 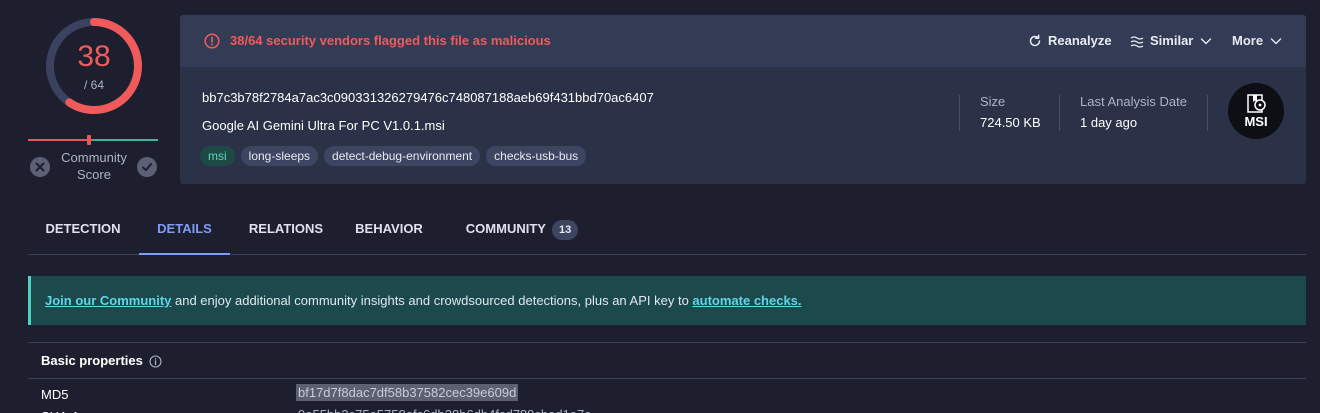 I want to click on tab-behavior-label: BEHAVIOR, so click(x=389, y=228).